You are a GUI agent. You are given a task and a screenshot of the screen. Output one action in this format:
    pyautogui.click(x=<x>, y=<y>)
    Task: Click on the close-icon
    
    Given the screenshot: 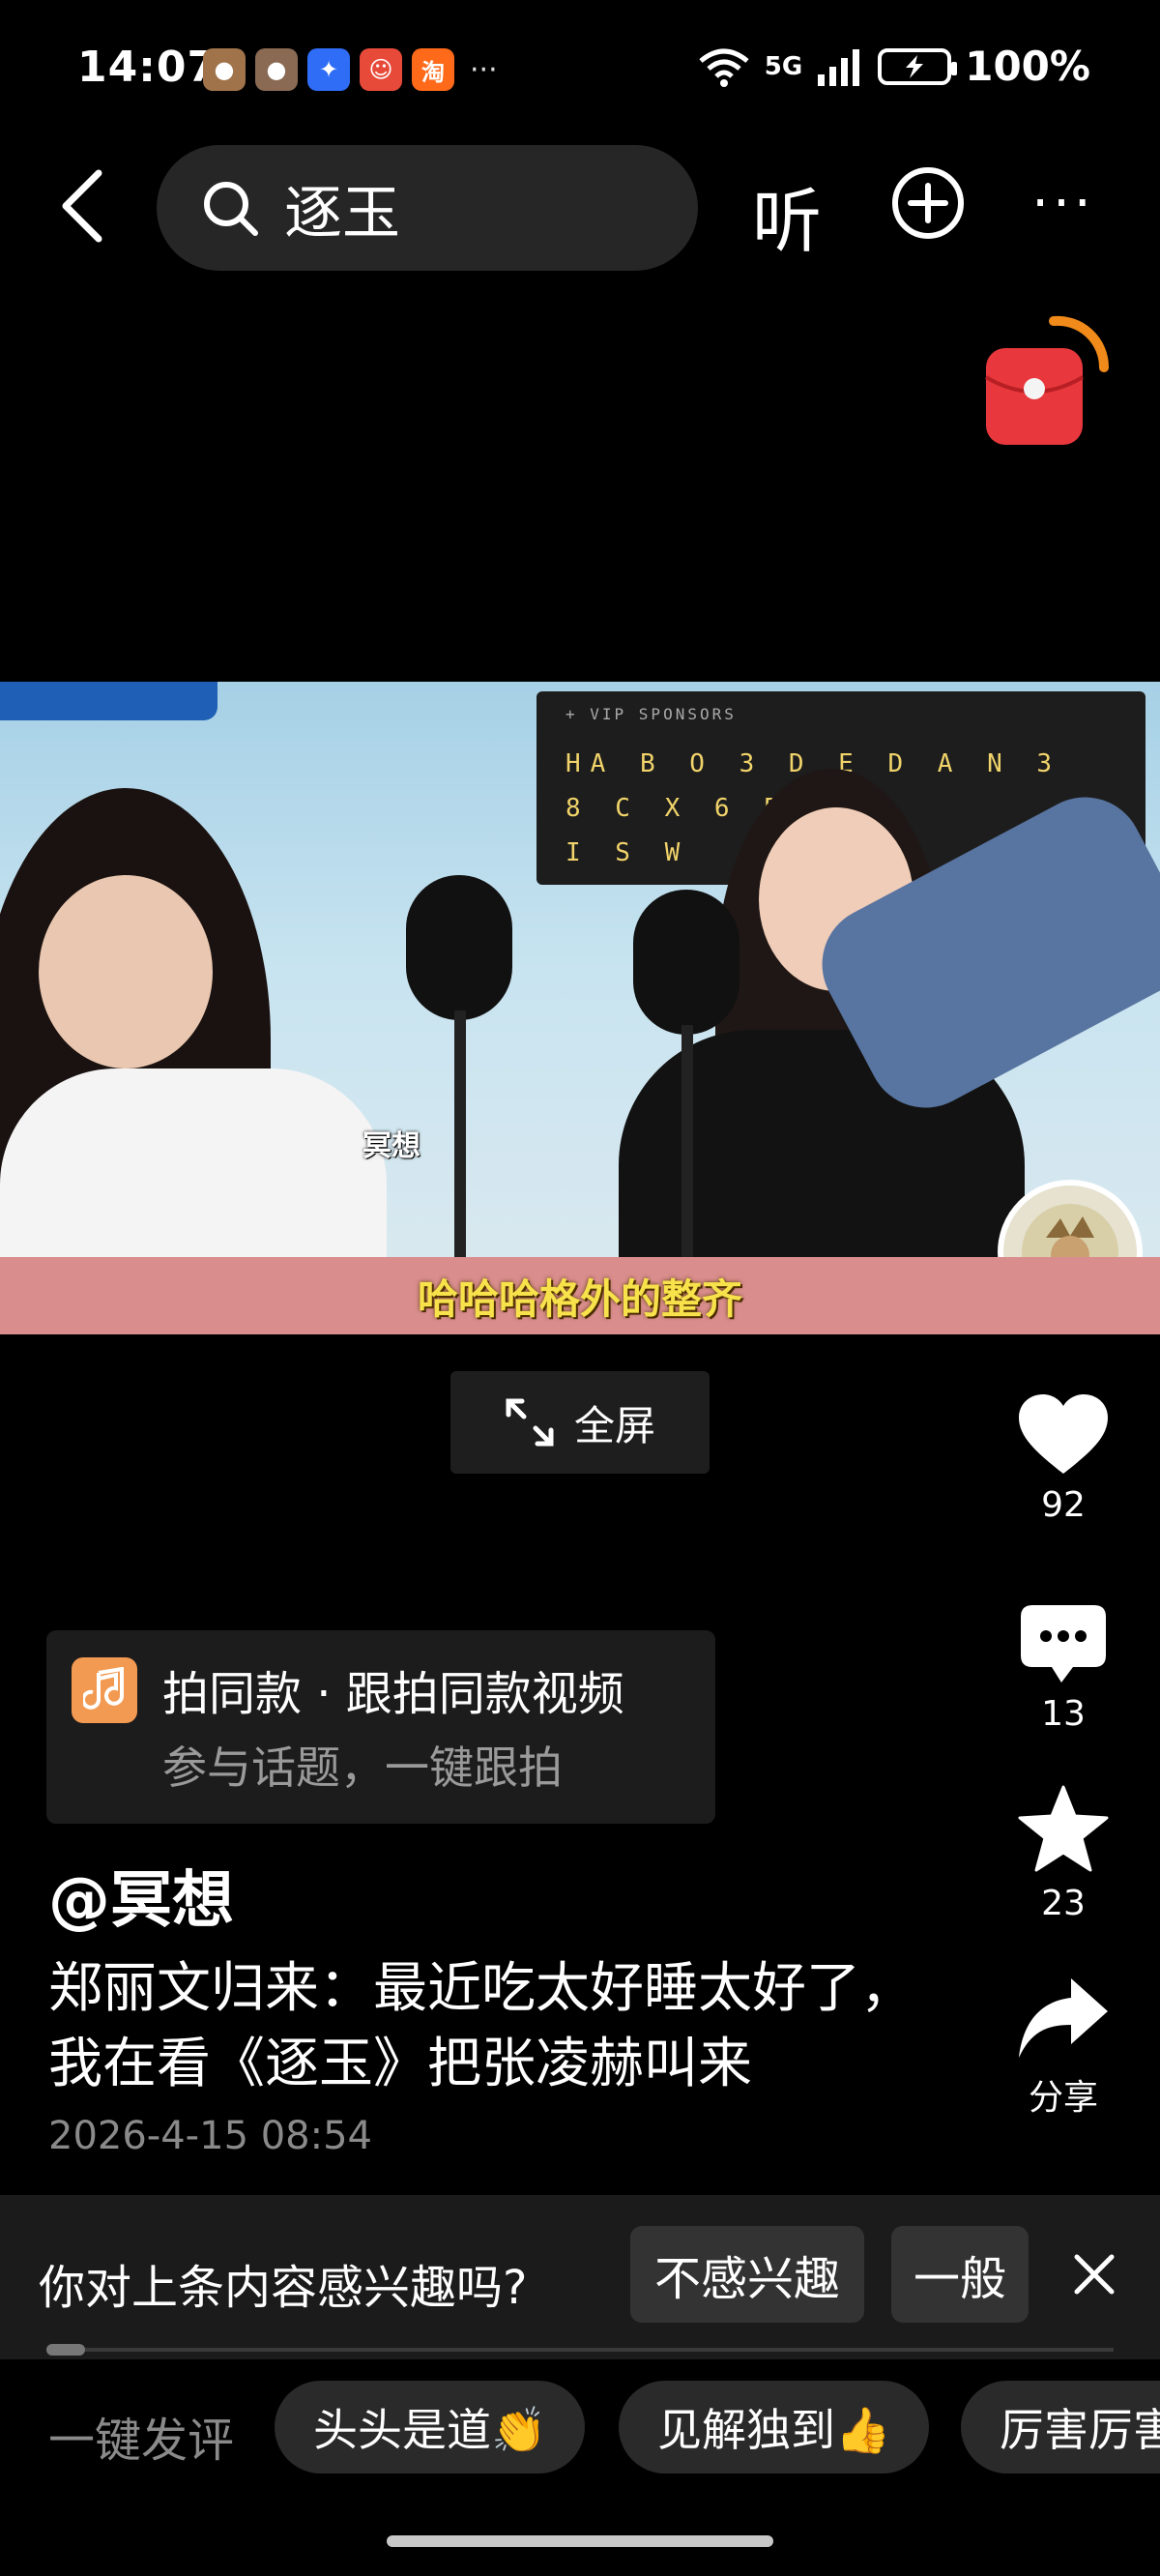 What is the action you would take?
    pyautogui.click(x=1094, y=2274)
    